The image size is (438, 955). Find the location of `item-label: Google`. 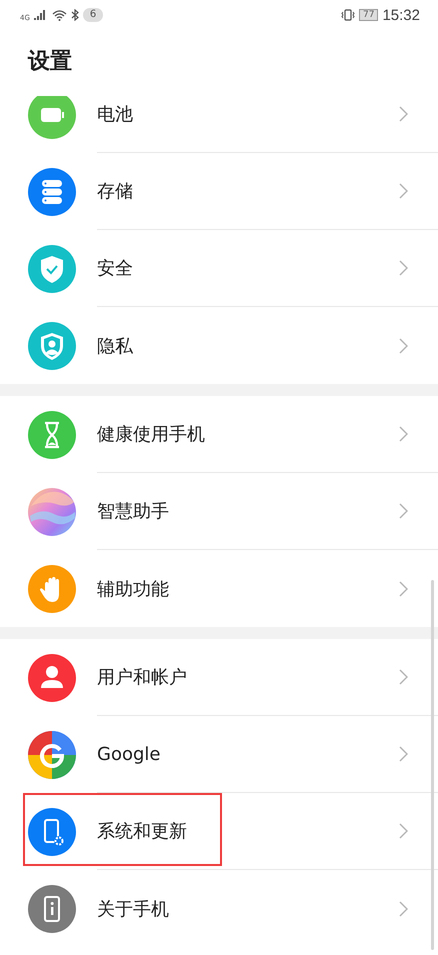

item-label: Google is located at coordinates (128, 754).